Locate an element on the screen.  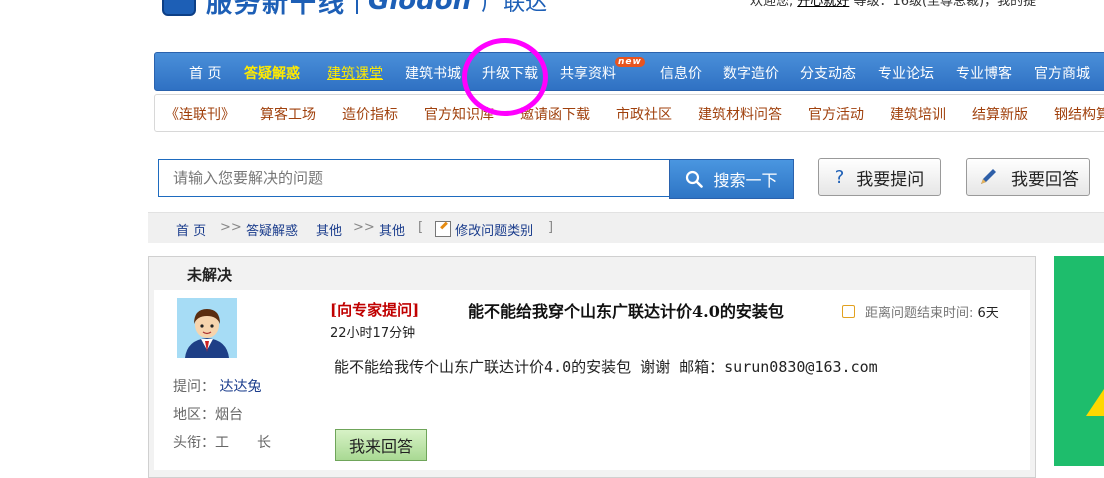
user-status: 欢迎您, 开心就好 等级：16级(至尊总裁)，我的提 is located at coordinates (893, 4).